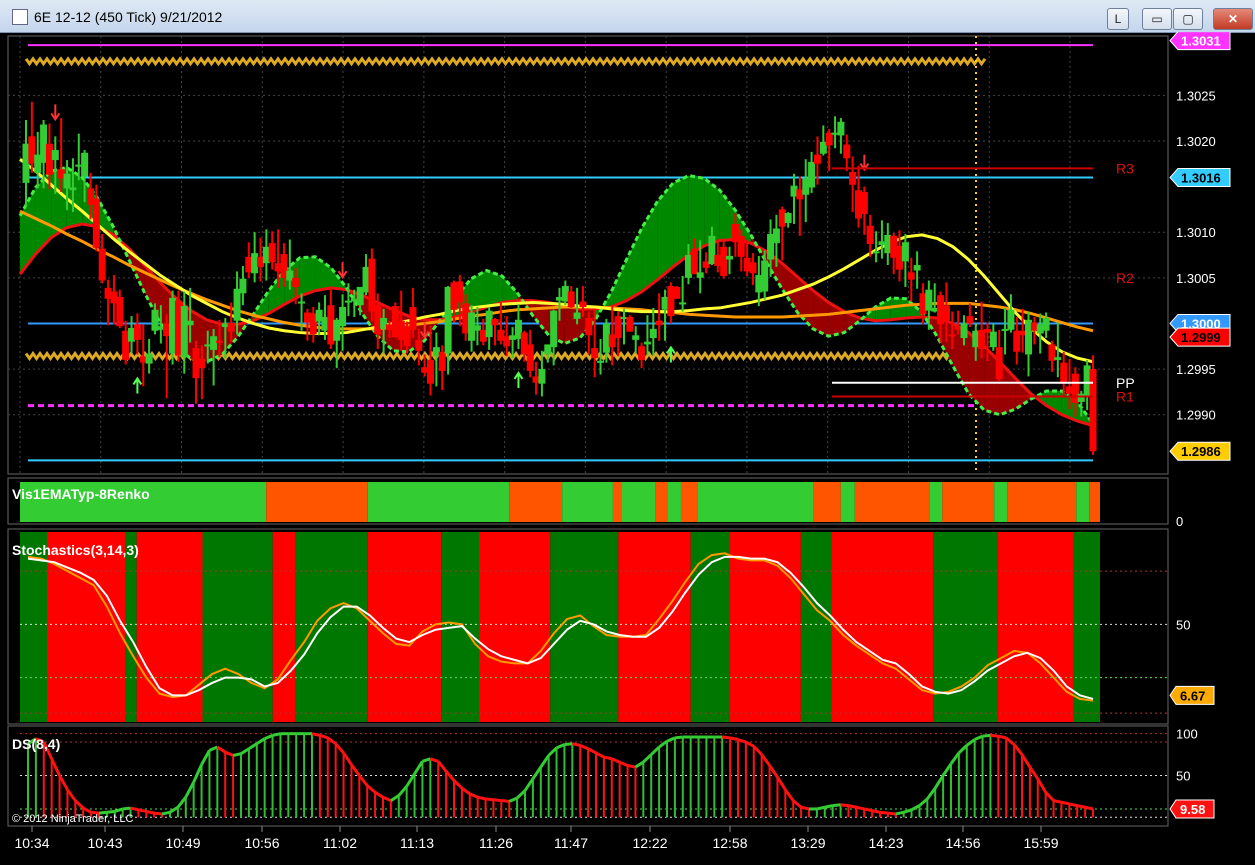 This screenshot has width=1255, height=865. What do you see at coordinates (128, 17) in the screenshot?
I see `window-title: 6E 12-12 (450 Tick) 9/21/2012` at bounding box center [128, 17].